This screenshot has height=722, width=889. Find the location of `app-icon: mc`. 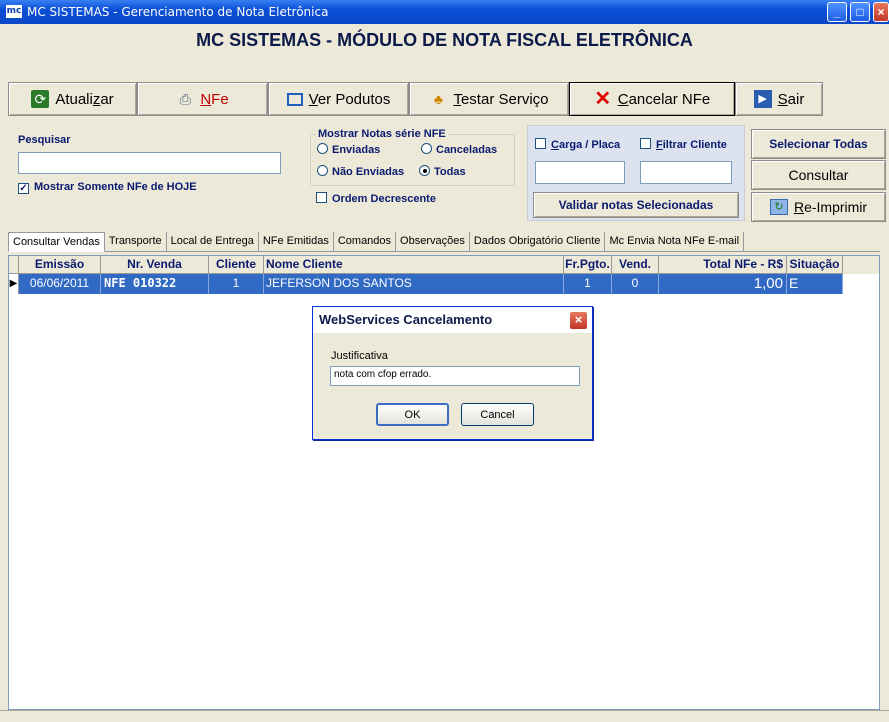

app-icon: mc is located at coordinates (14, 11).